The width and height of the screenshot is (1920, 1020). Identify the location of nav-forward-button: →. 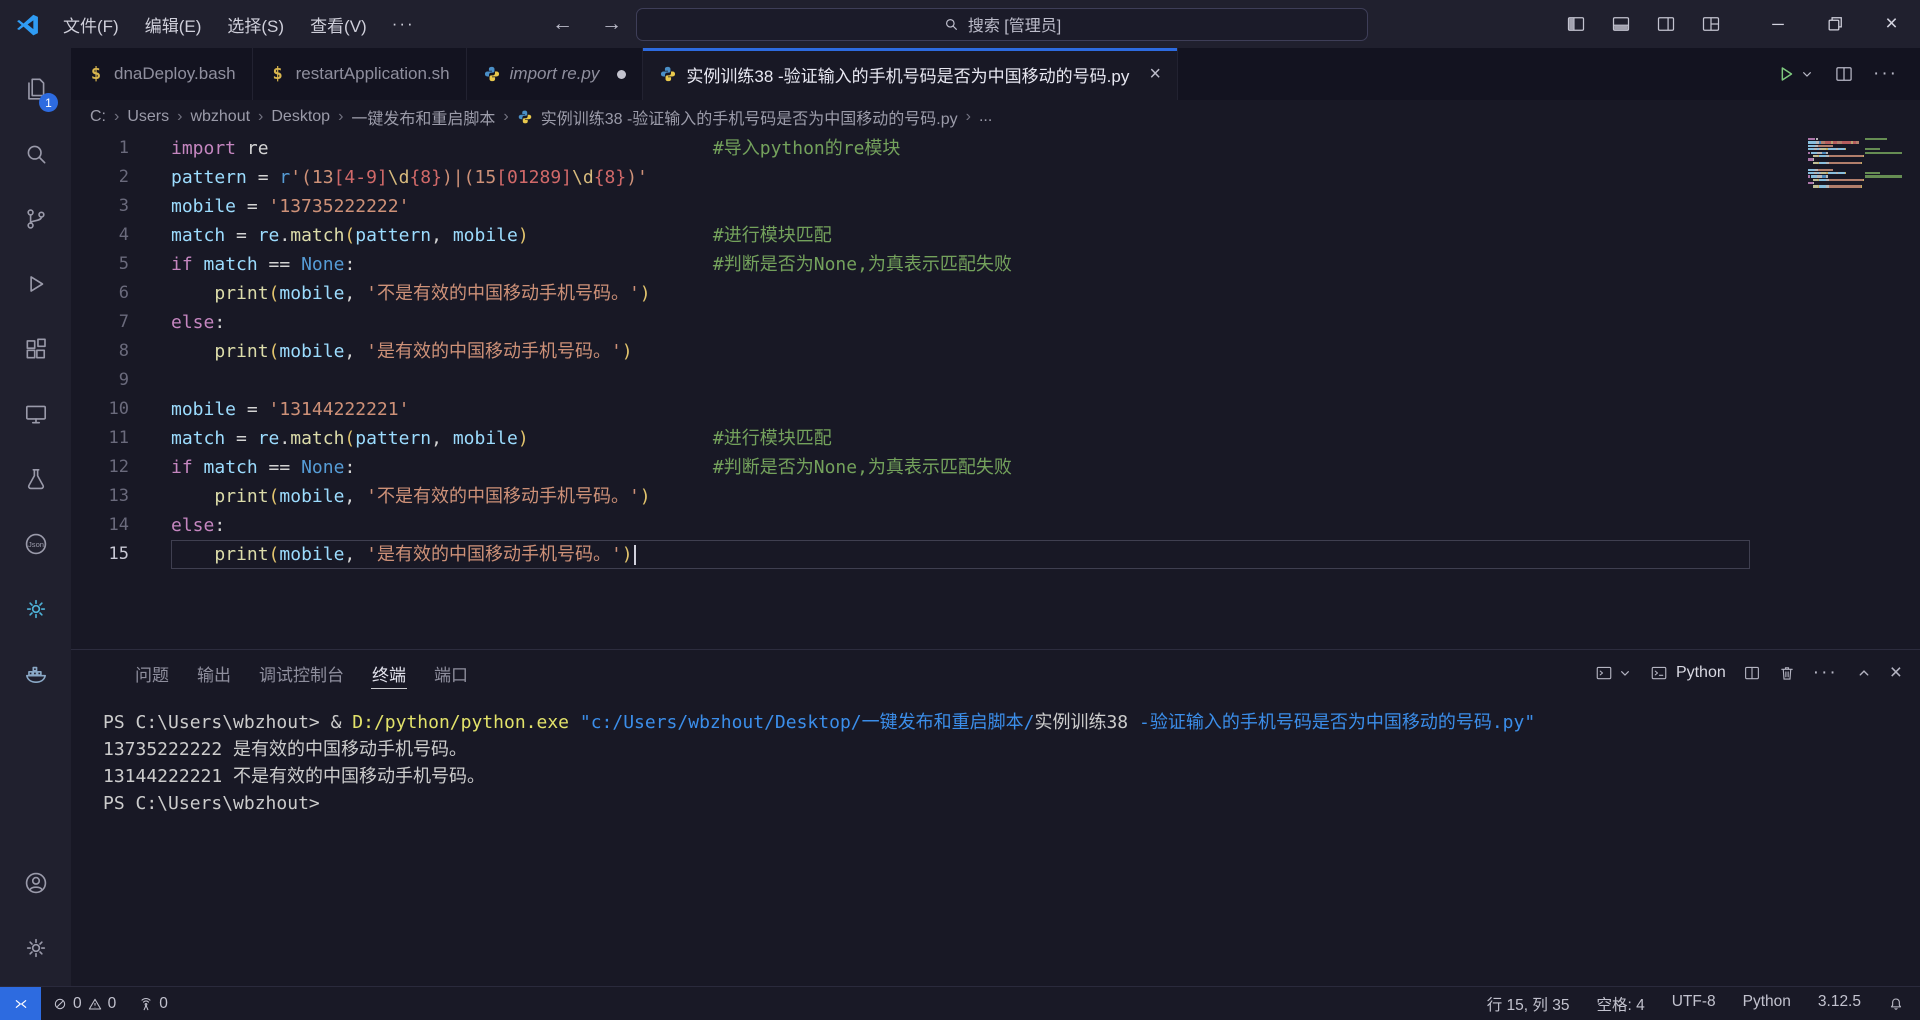
(611, 24).